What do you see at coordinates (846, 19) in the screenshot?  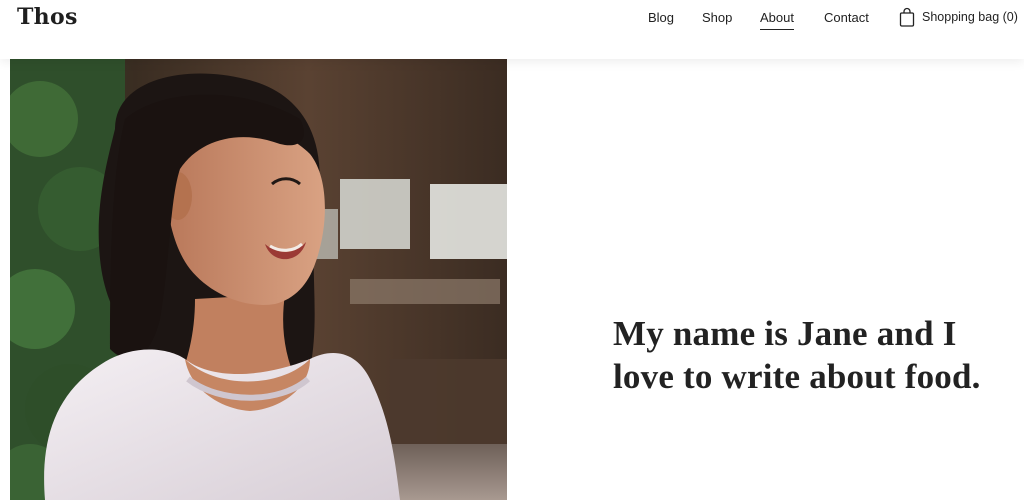 I see `nav-link-contact: Contact` at bounding box center [846, 19].